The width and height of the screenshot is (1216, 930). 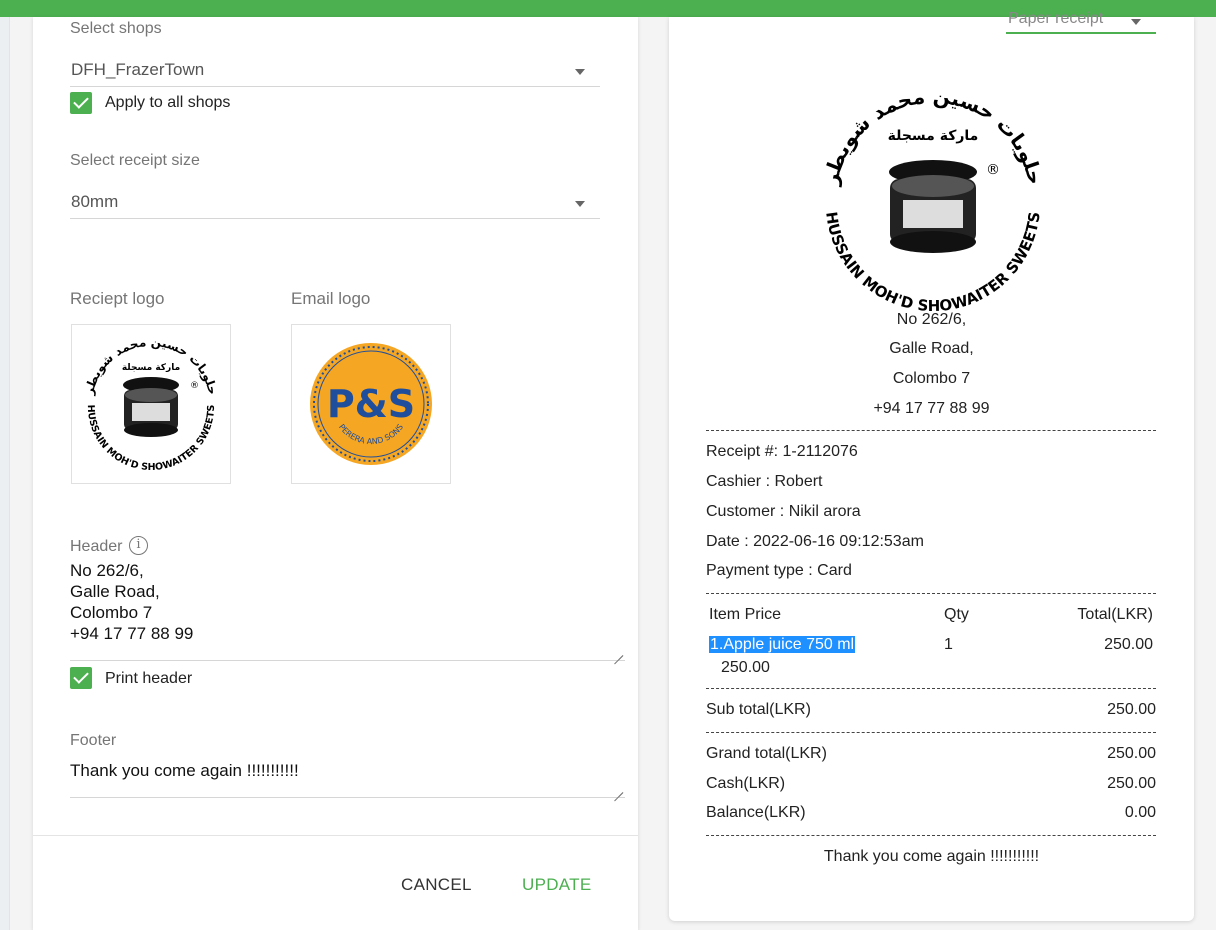 I want to click on email-logo-upload: P&S PERERA AND SONS, so click(x=371, y=404).